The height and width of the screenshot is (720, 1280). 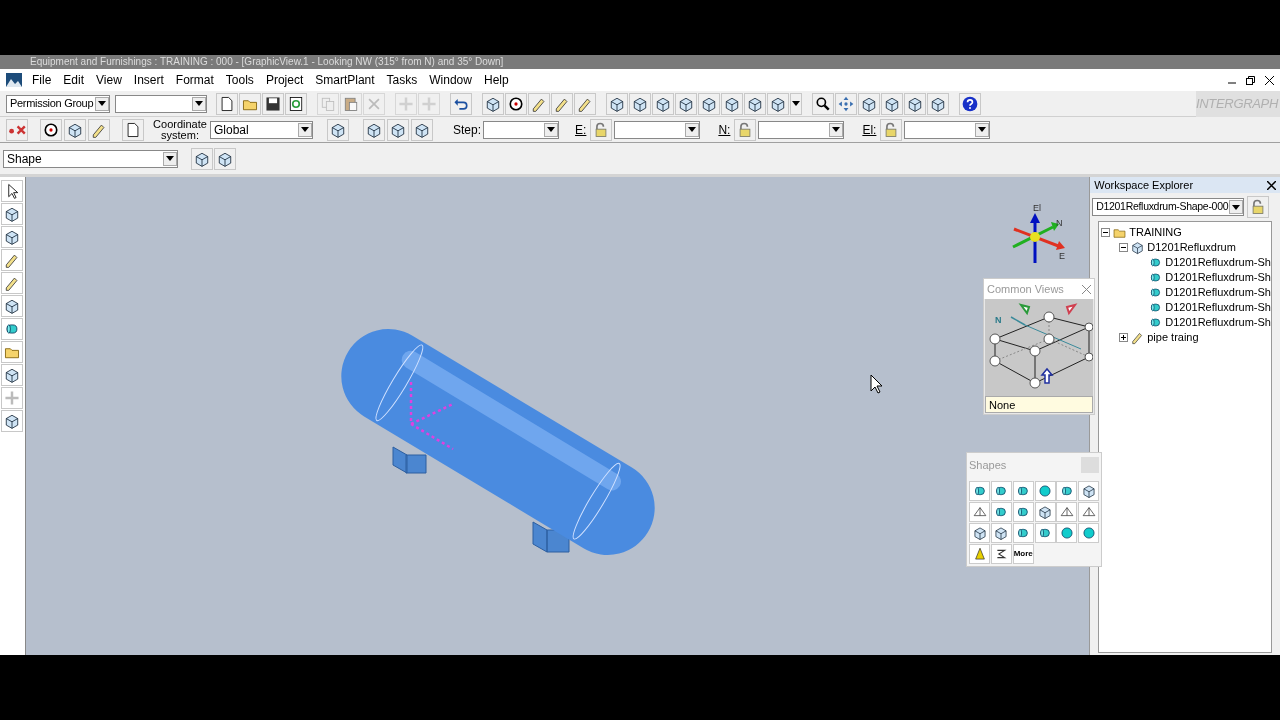 I want to click on menu-item: Tools, so click(x=239, y=80).